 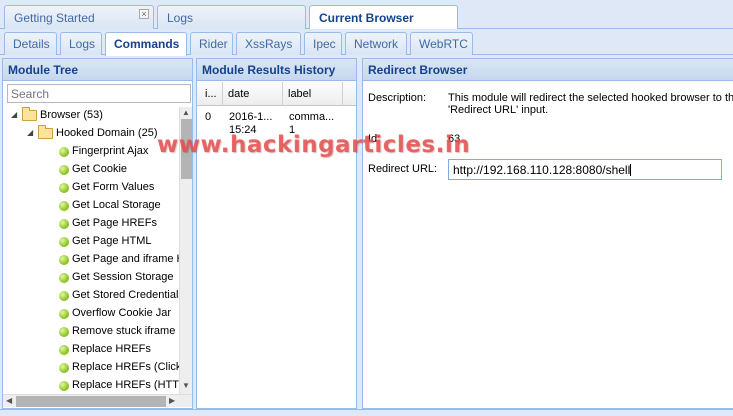 I want to click on tree-leaf-label: Get Session Storage, so click(x=123, y=277).